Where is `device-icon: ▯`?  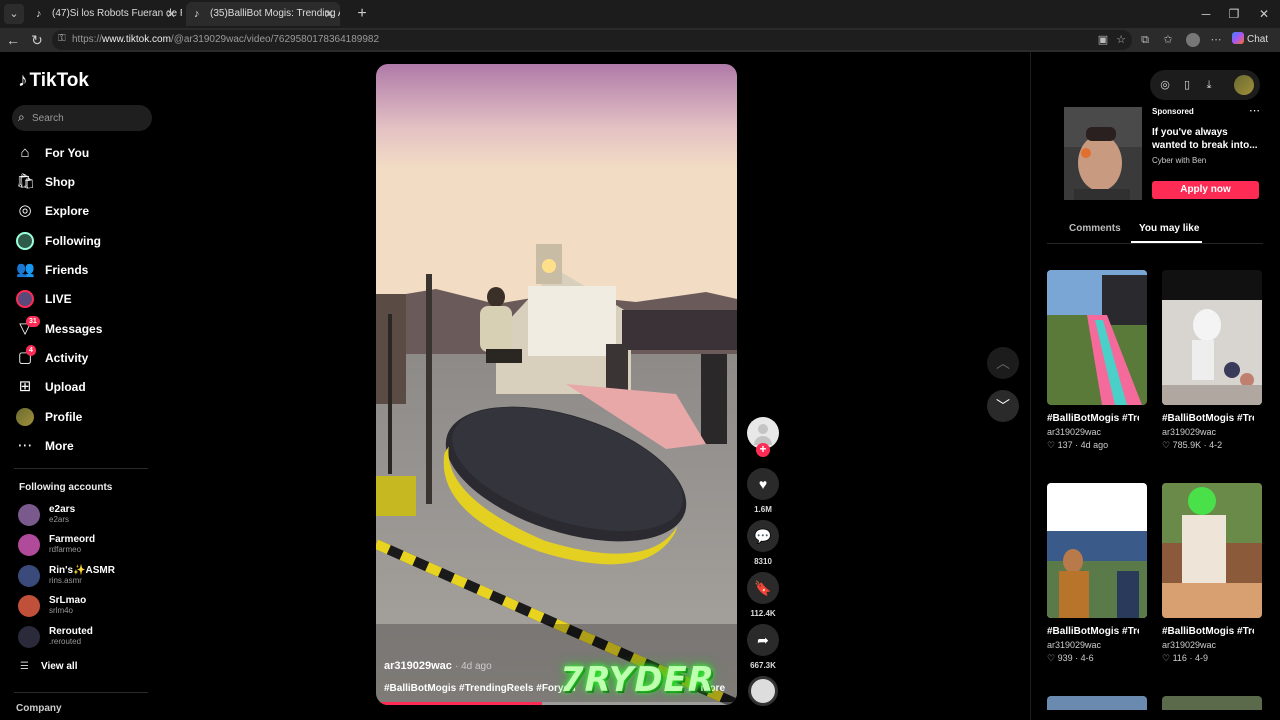 device-icon: ▯ is located at coordinates (1187, 85).